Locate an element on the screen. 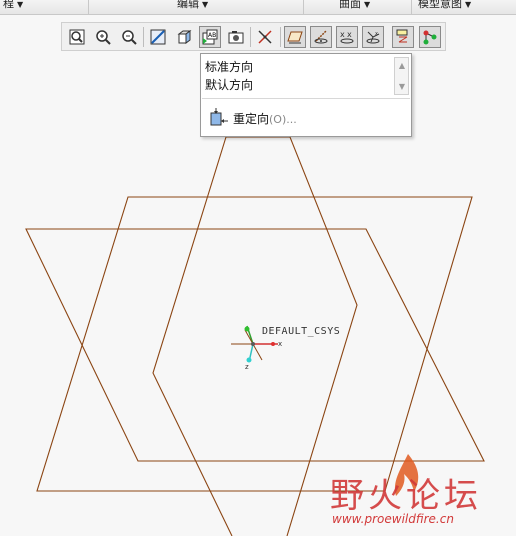  dropdown-divider is located at coordinates (306, 98).